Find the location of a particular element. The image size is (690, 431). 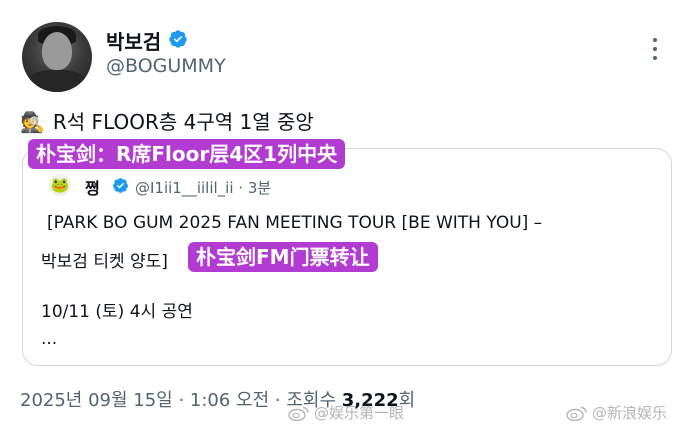

author-display-name: 박보검 is located at coordinates (133, 40).